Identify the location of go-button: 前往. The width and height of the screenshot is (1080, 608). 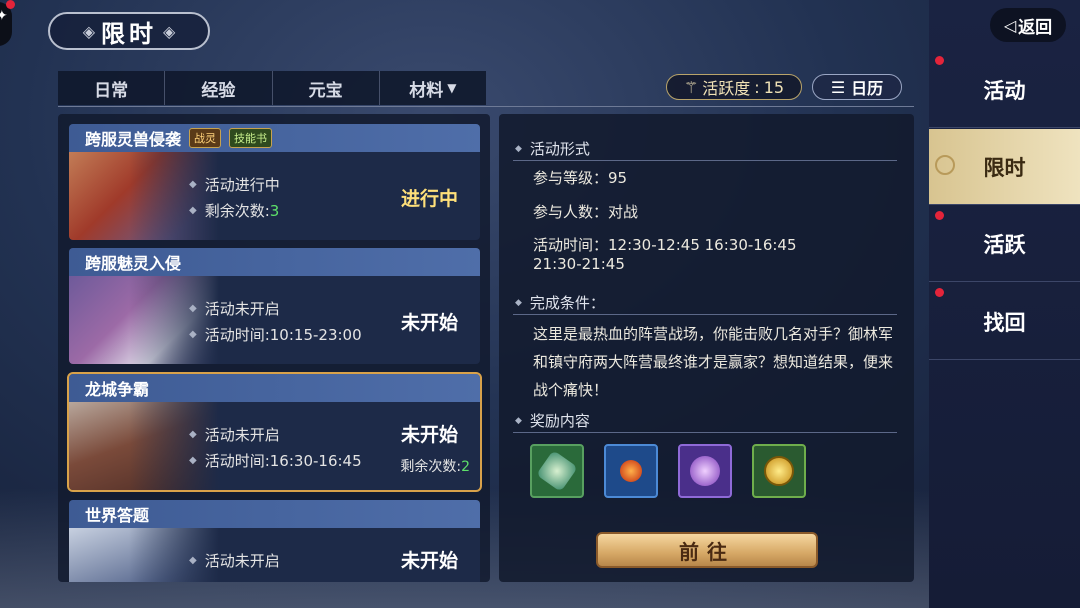
(707, 550).